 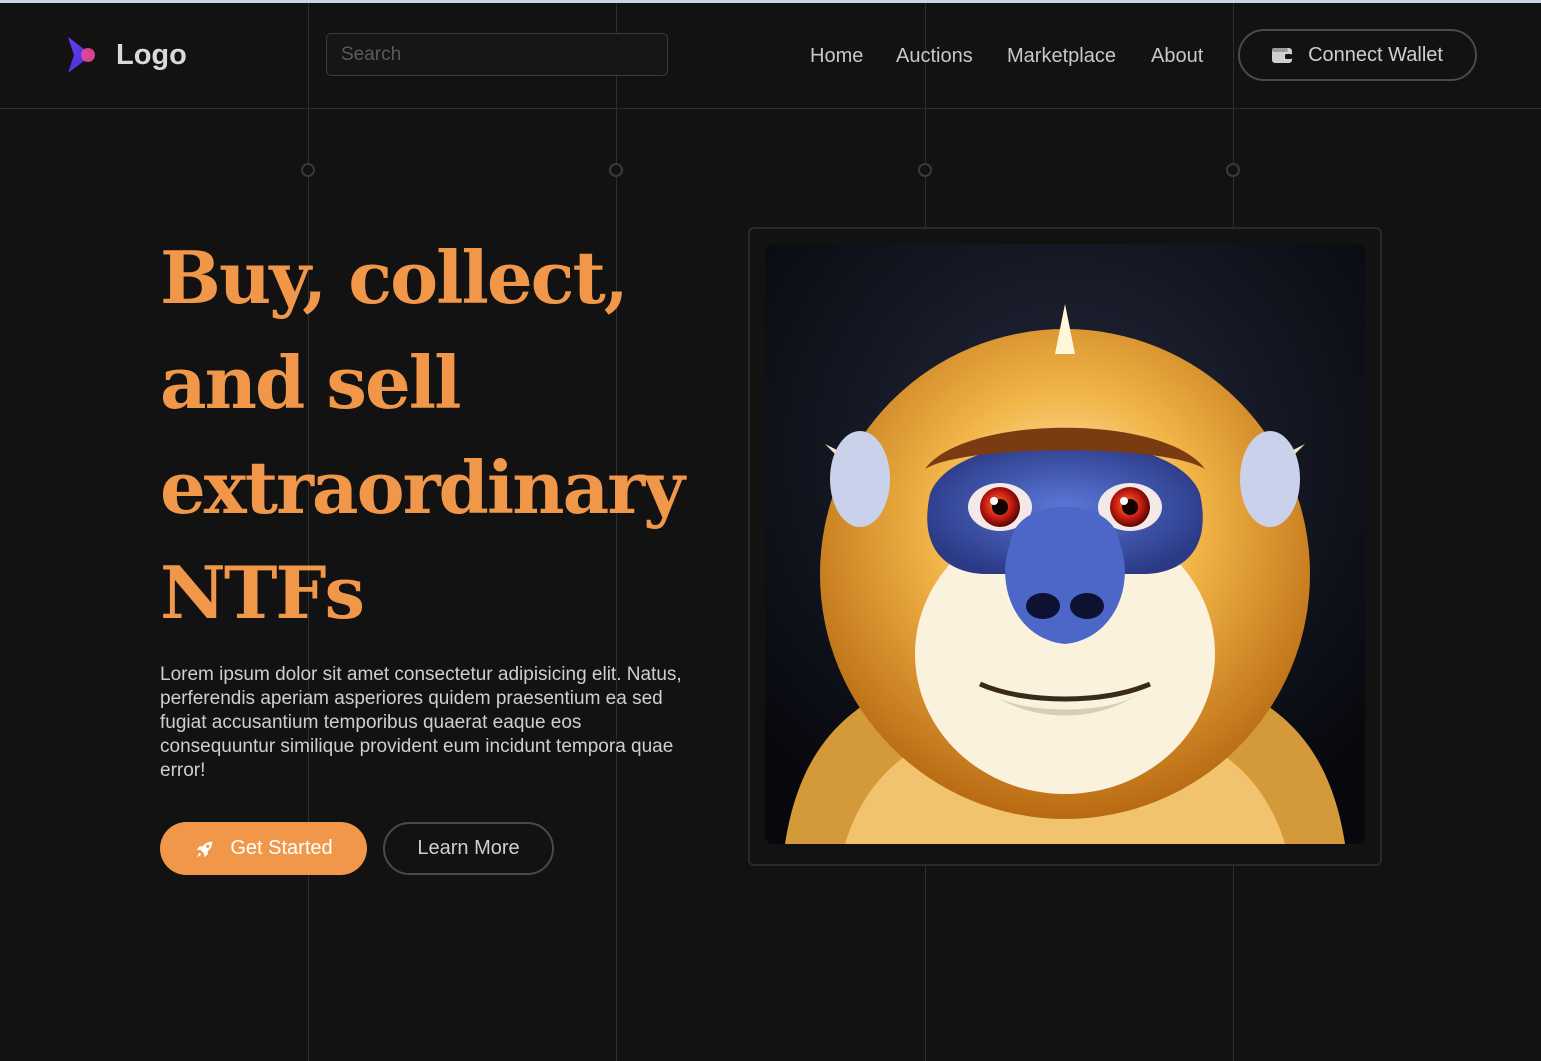 What do you see at coordinates (205, 849) in the screenshot?
I see `rocket-icon` at bounding box center [205, 849].